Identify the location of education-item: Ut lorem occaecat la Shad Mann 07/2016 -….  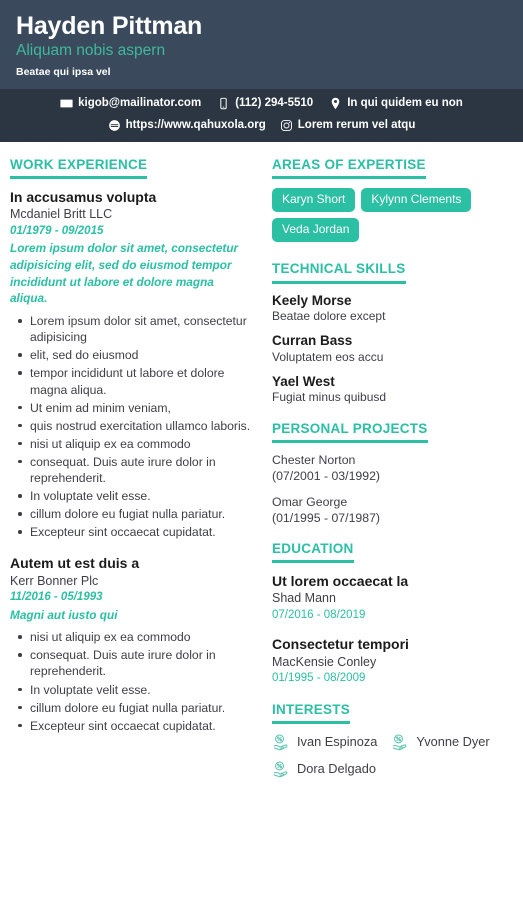
(392, 597).